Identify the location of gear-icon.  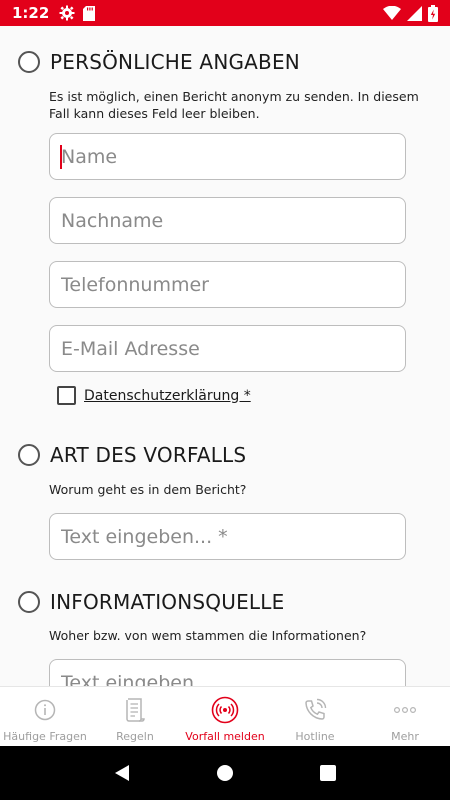
(67, 13).